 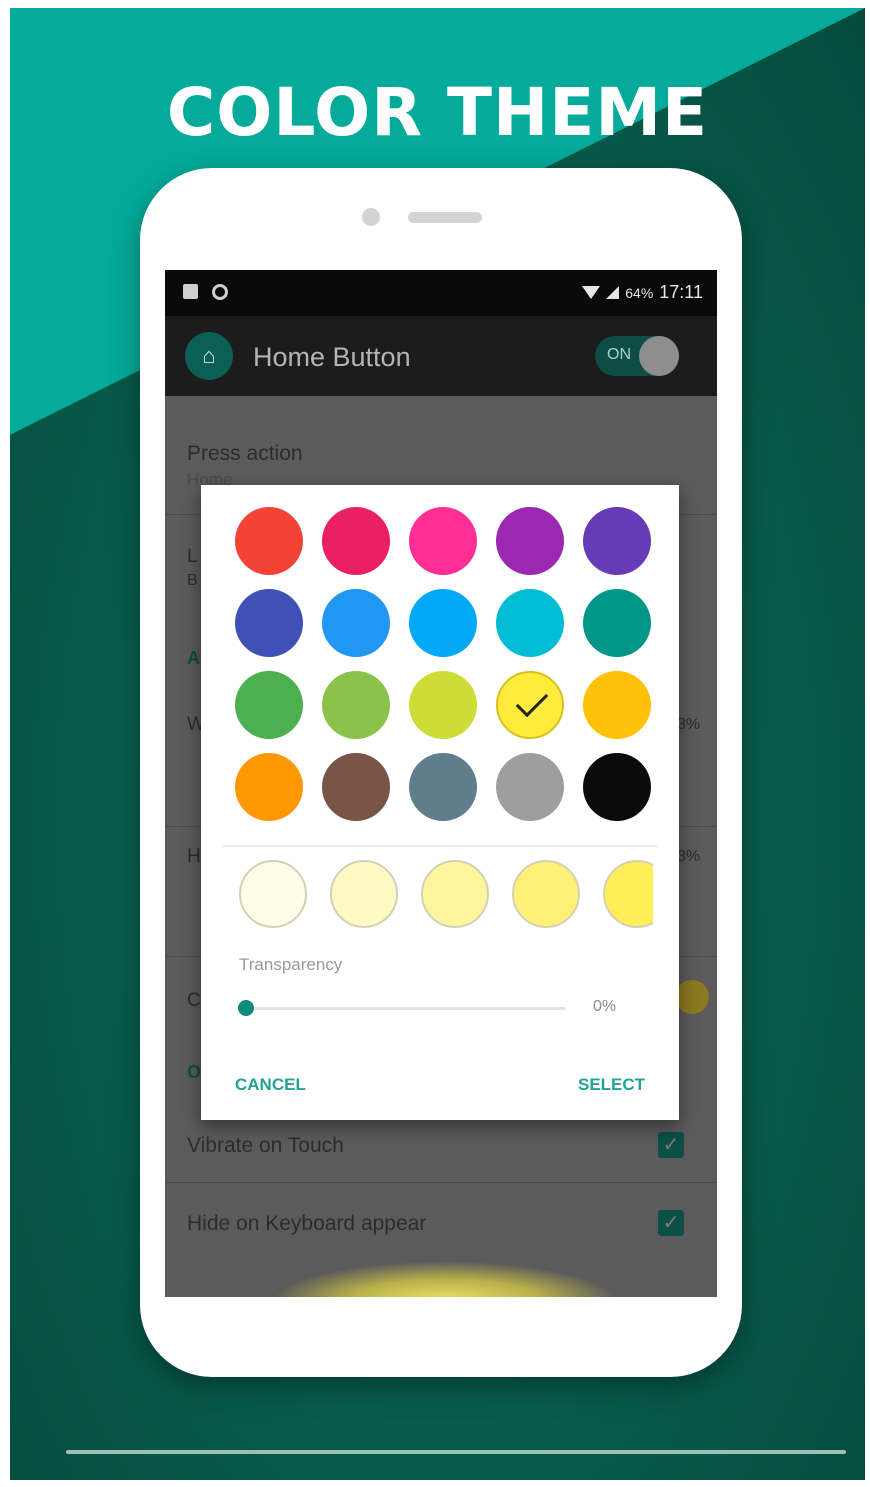 What do you see at coordinates (371, 217) in the screenshot?
I see `front-camera` at bounding box center [371, 217].